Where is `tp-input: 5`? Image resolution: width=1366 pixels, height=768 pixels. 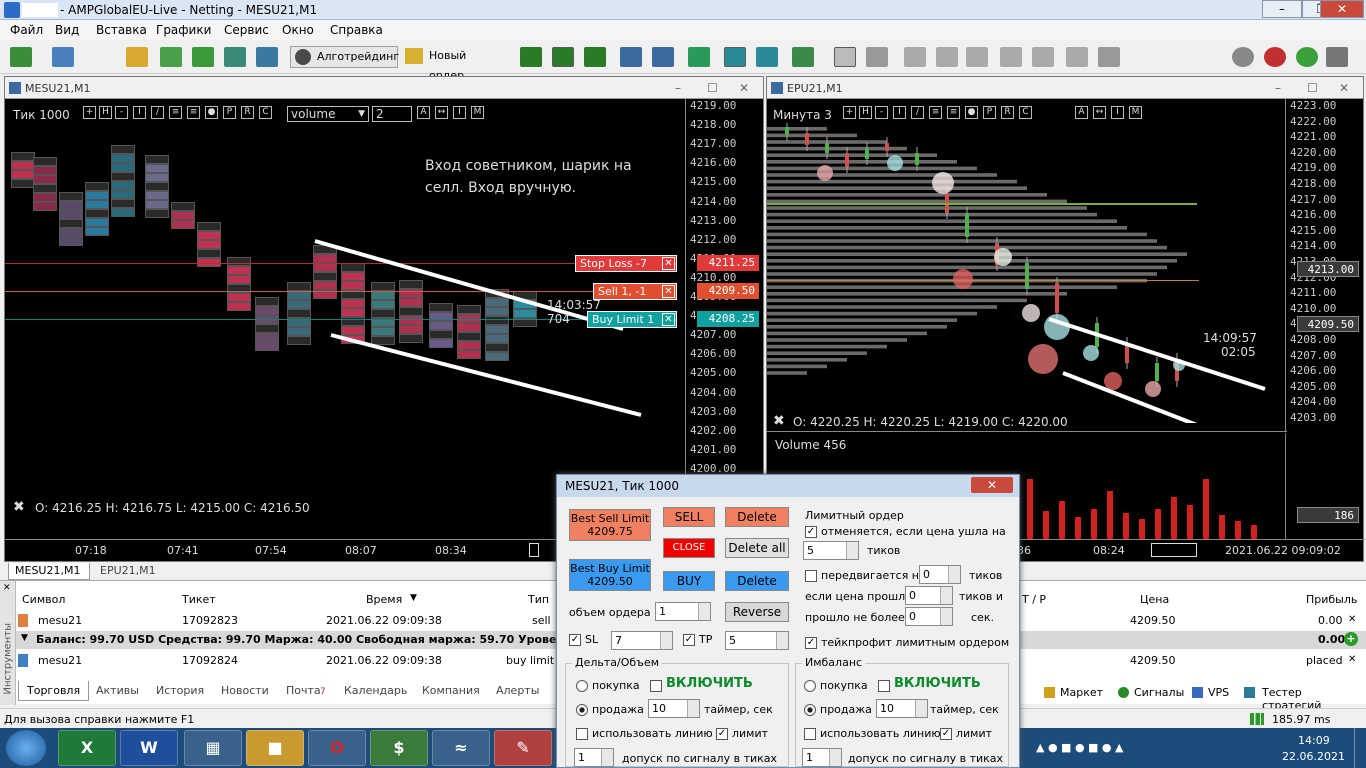
tp-input: 5 is located at coordinates (757, 640).